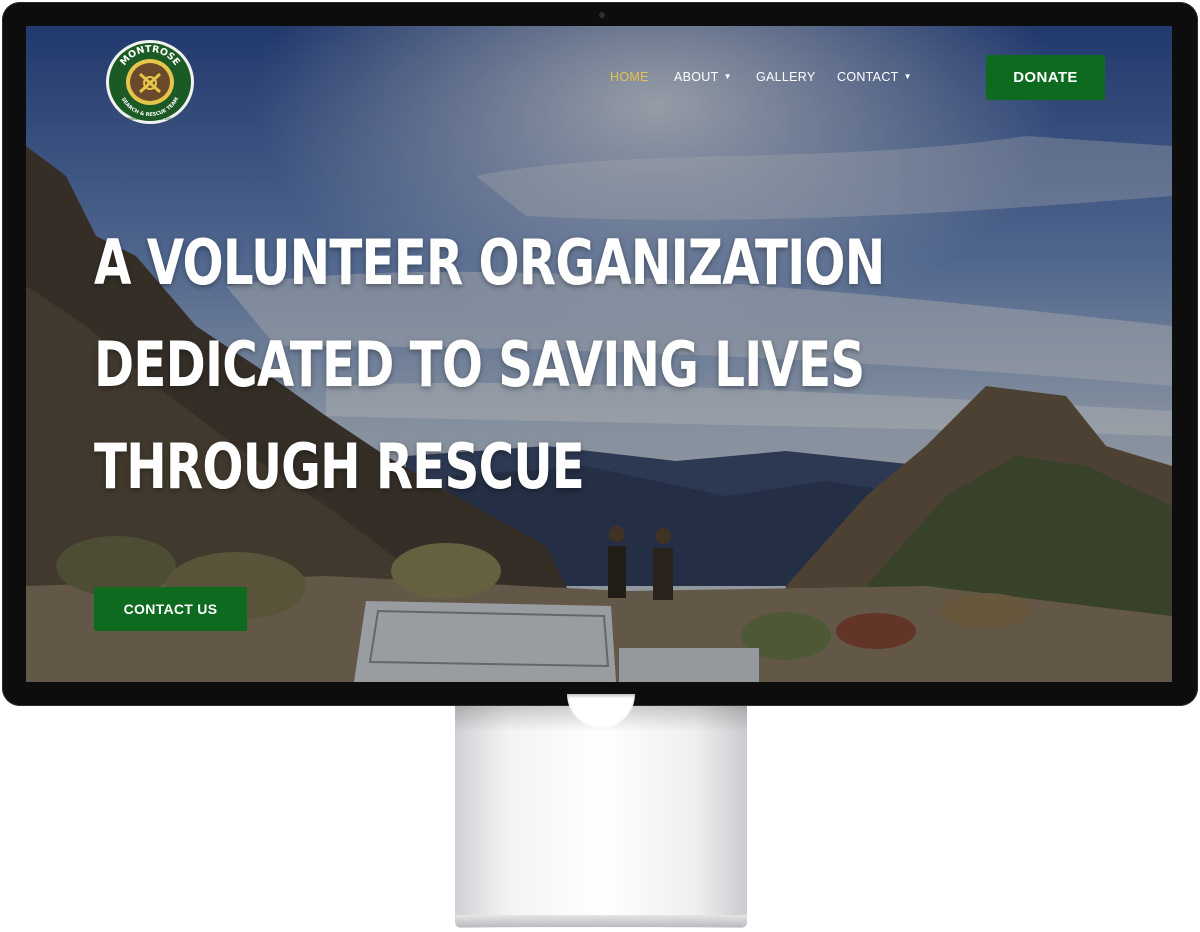 Image resolution: width=1200 pixels, height=932 pixels. I want to click on nav-about-label: ABOUT, so click(696, 77).